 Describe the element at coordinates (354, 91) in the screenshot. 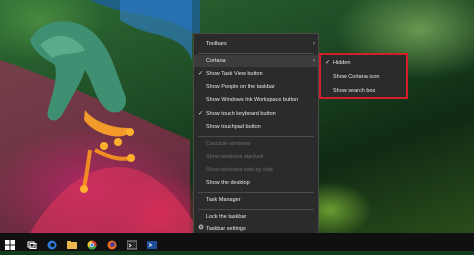

I see `submenu-item-show-search-box-label: Show search box` at that location.